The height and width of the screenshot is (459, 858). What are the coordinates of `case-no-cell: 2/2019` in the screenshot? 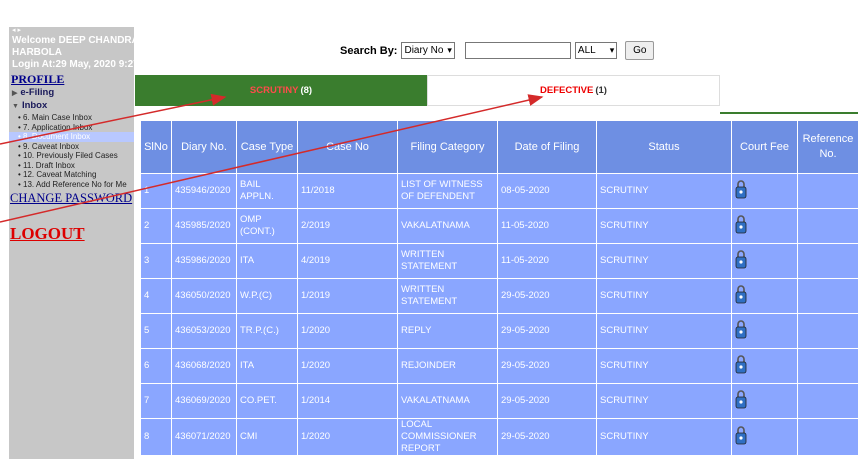 It's located at (347, 226).